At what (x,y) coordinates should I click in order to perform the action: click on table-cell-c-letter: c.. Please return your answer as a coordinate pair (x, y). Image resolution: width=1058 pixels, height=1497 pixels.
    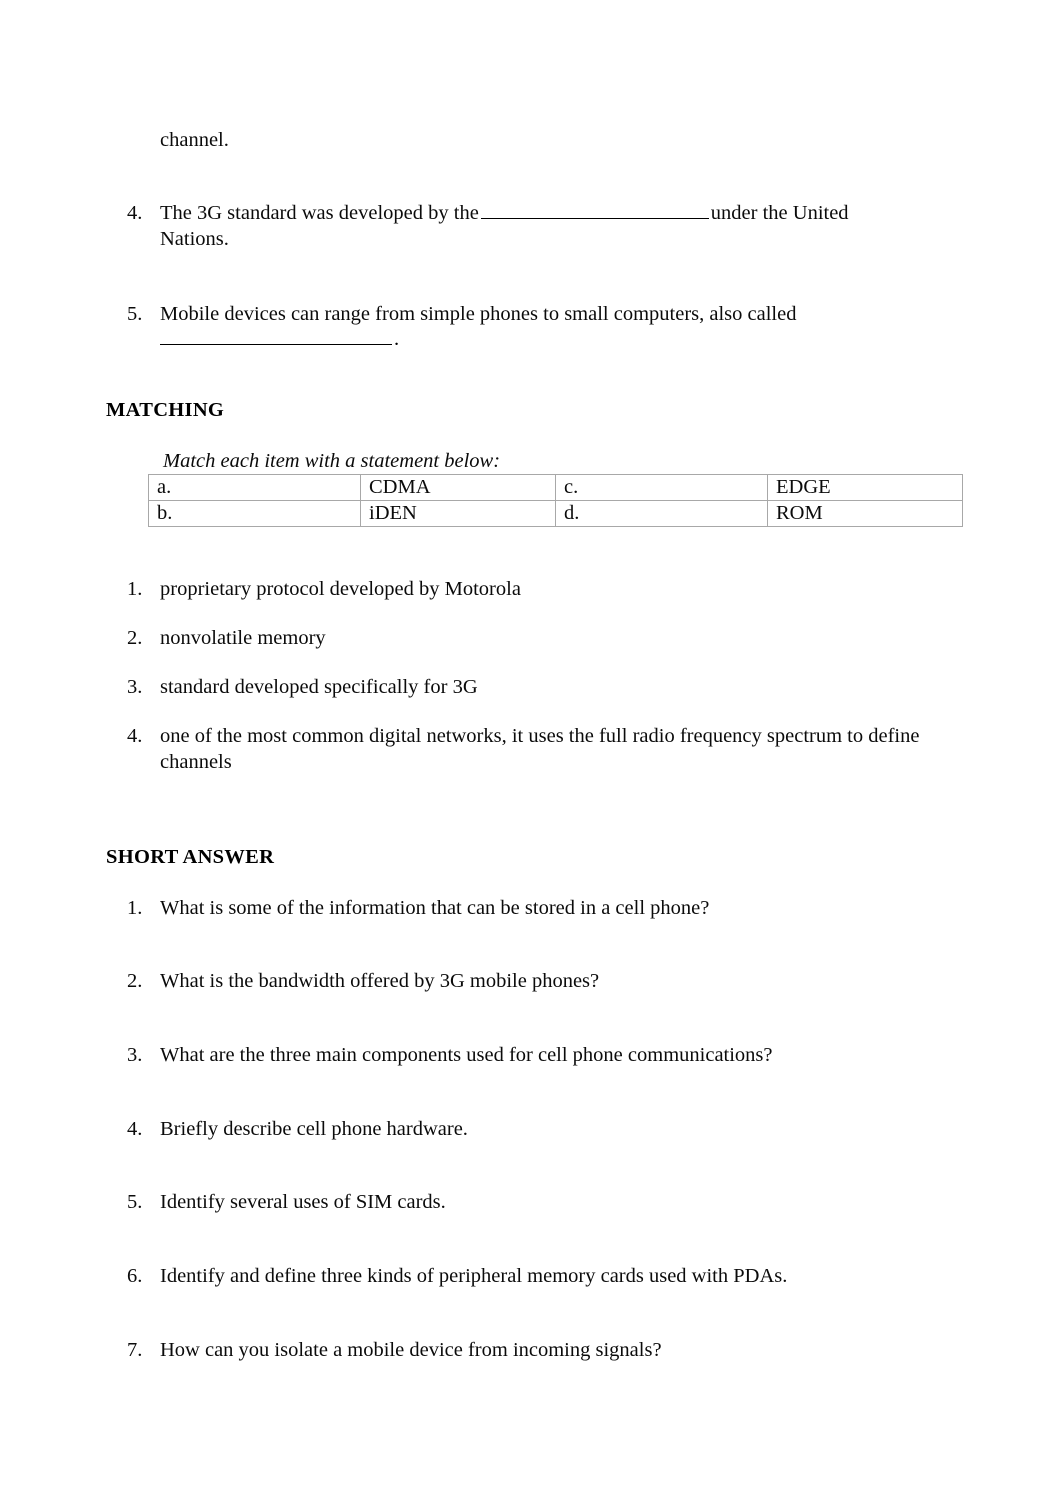
    Looking at the image, I should click on (661, 487).